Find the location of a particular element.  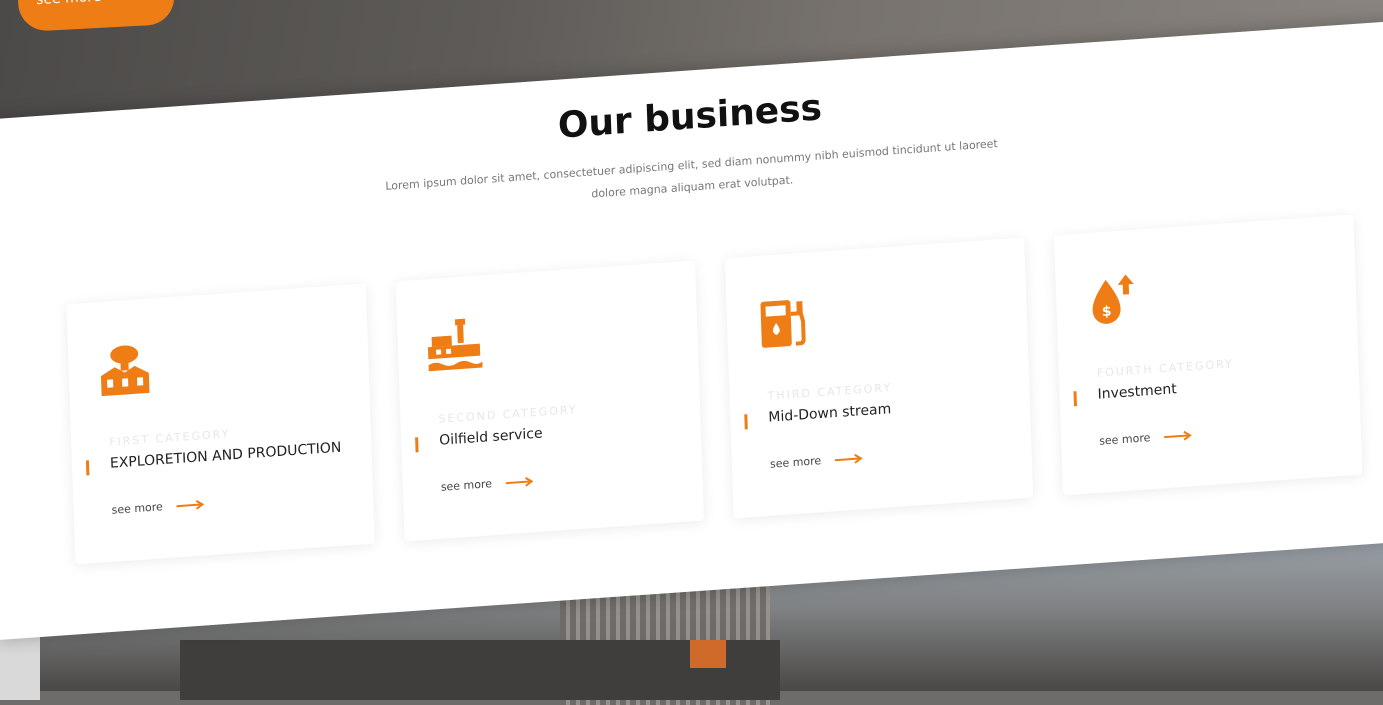

fuel-pump-icon is located at coordinates (783, 324).